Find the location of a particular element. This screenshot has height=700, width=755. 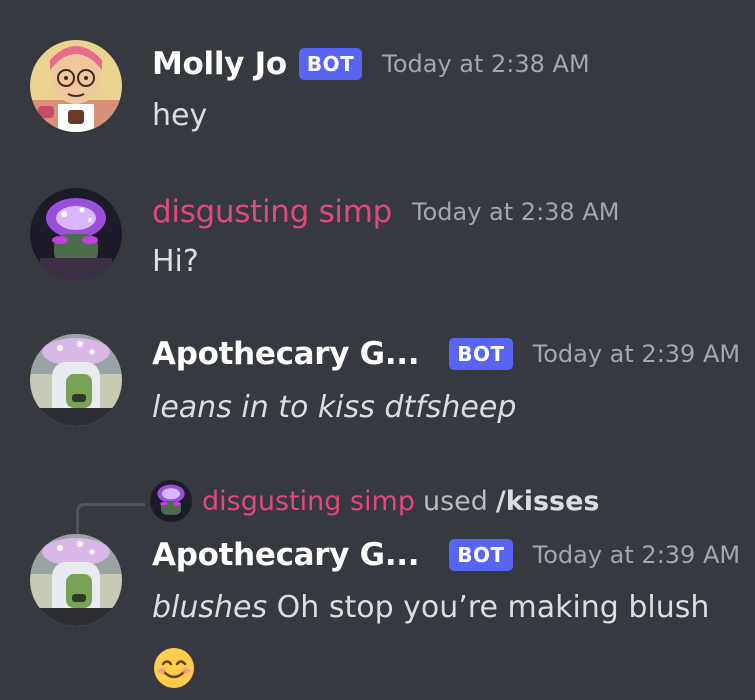

username: disgusting simp is located at coordinates (272, 212).